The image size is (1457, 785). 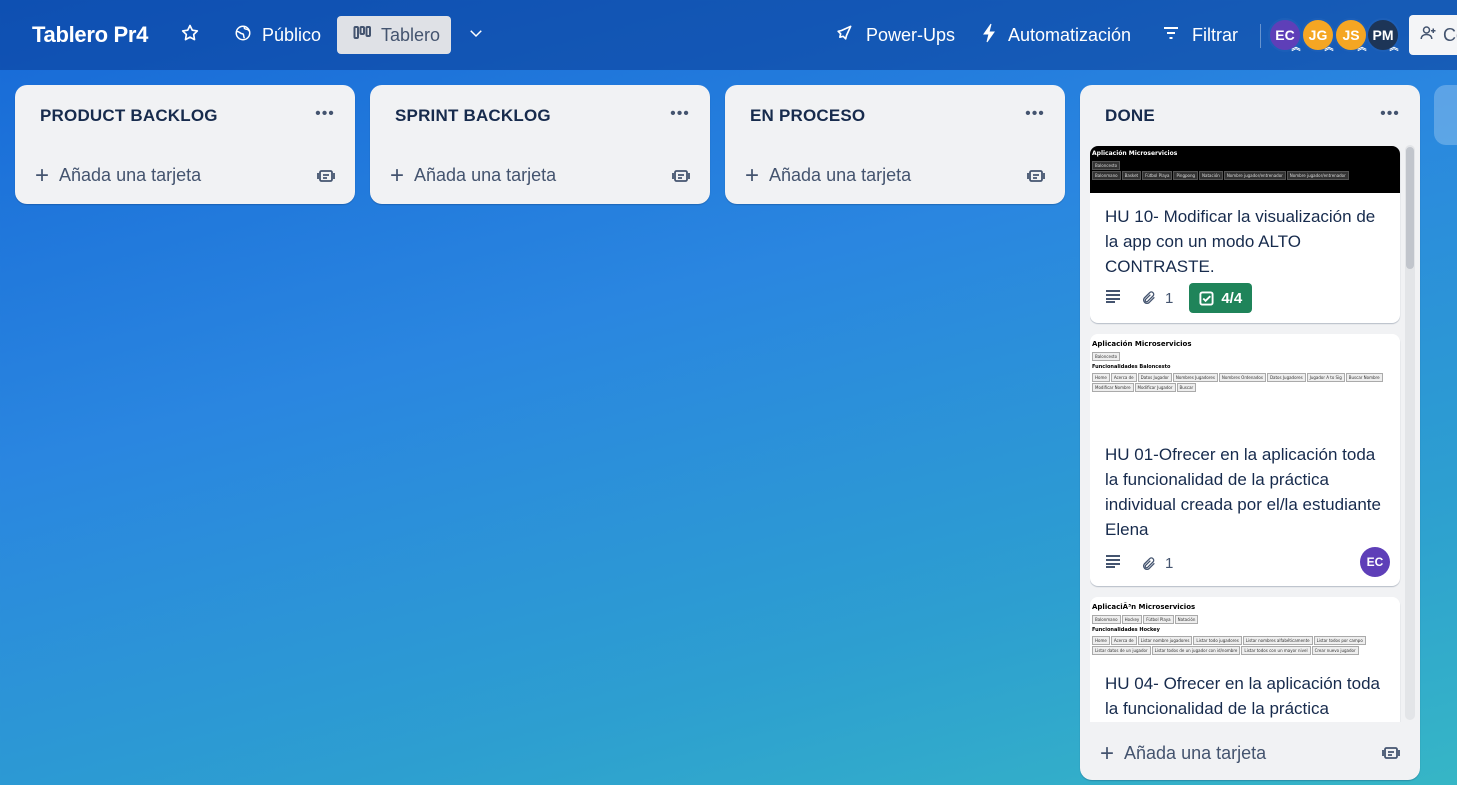 I want to click on avatar-initials: PM, so click(x=1383, y=35).